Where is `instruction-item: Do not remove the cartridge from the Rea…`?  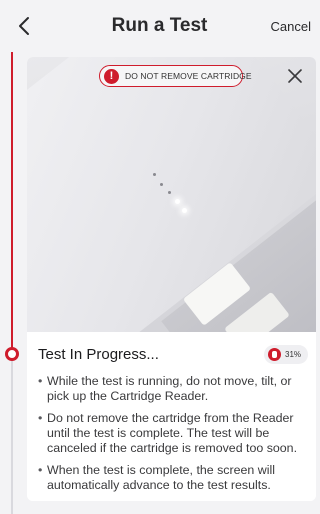
instruction-item: Do not remove the cartridge from the Rea… is located at coordinates (174, 433).